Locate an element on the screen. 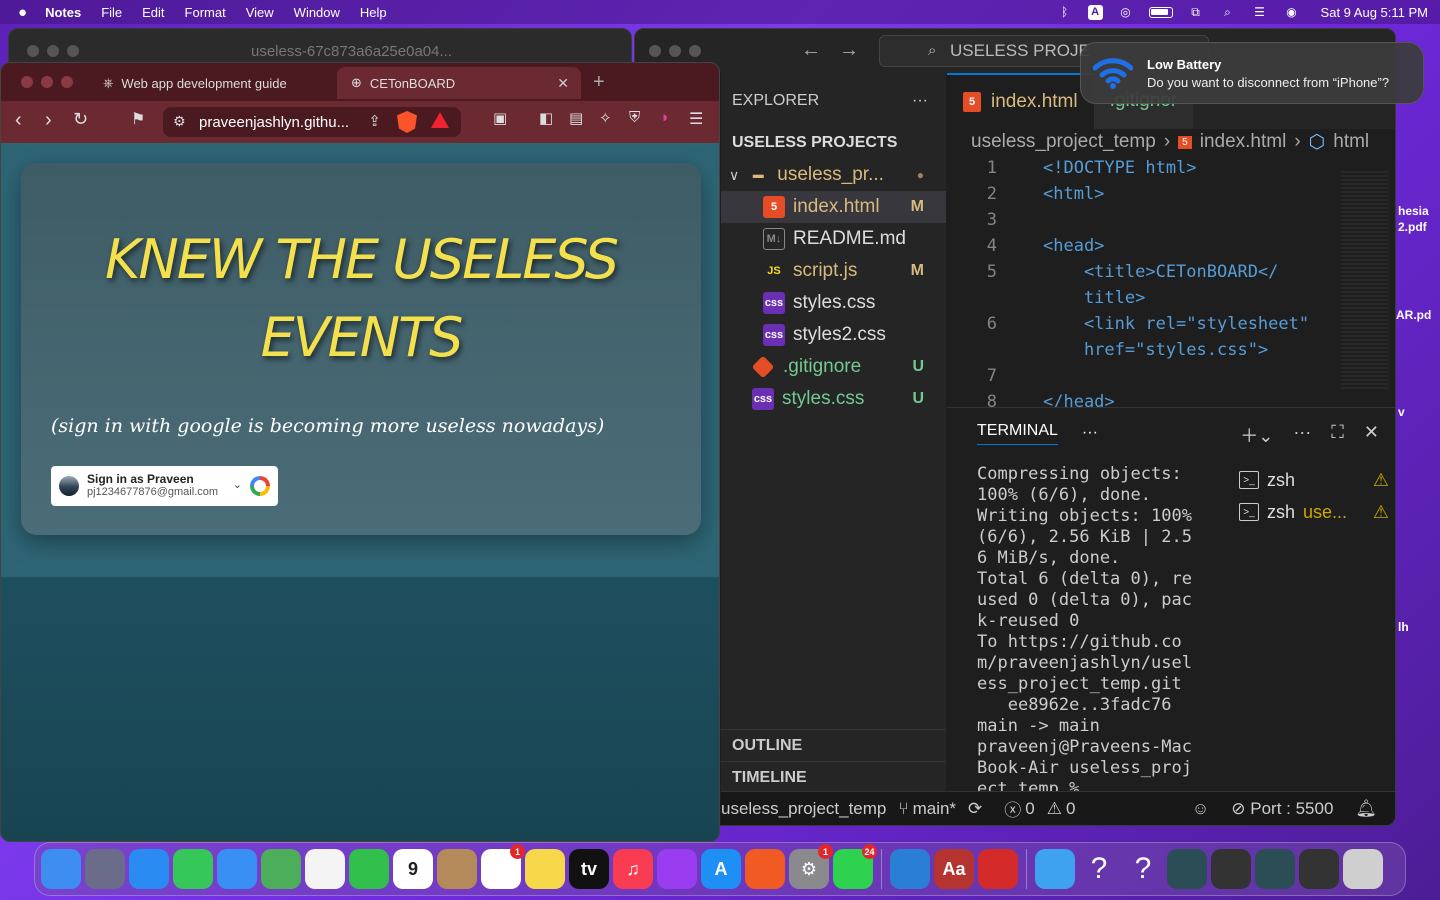  forward-arrow-icon: › is located at coordinates (48, 120).